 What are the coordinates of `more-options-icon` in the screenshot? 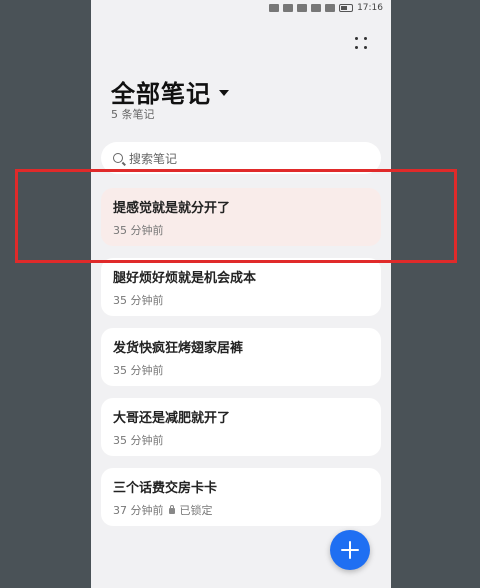 It's located at (362, 44).